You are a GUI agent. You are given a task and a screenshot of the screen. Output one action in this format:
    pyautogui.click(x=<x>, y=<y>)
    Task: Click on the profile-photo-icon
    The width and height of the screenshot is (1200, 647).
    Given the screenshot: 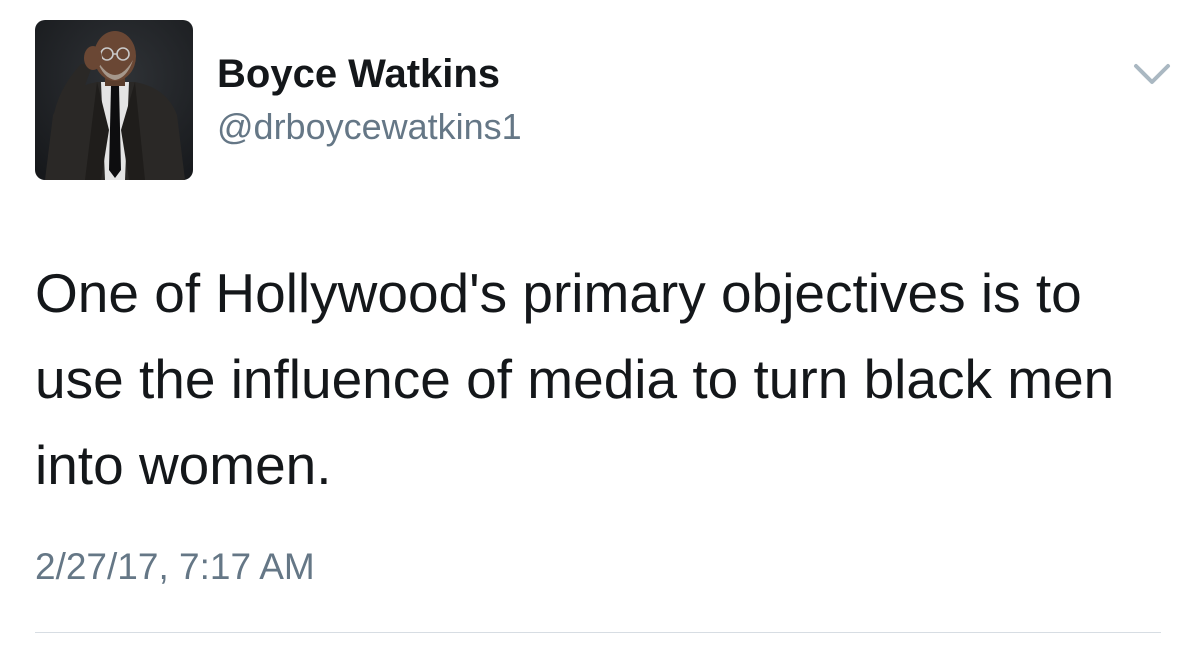 What is the action you would take?
    pyautogui.click(x=114, y=100)
    